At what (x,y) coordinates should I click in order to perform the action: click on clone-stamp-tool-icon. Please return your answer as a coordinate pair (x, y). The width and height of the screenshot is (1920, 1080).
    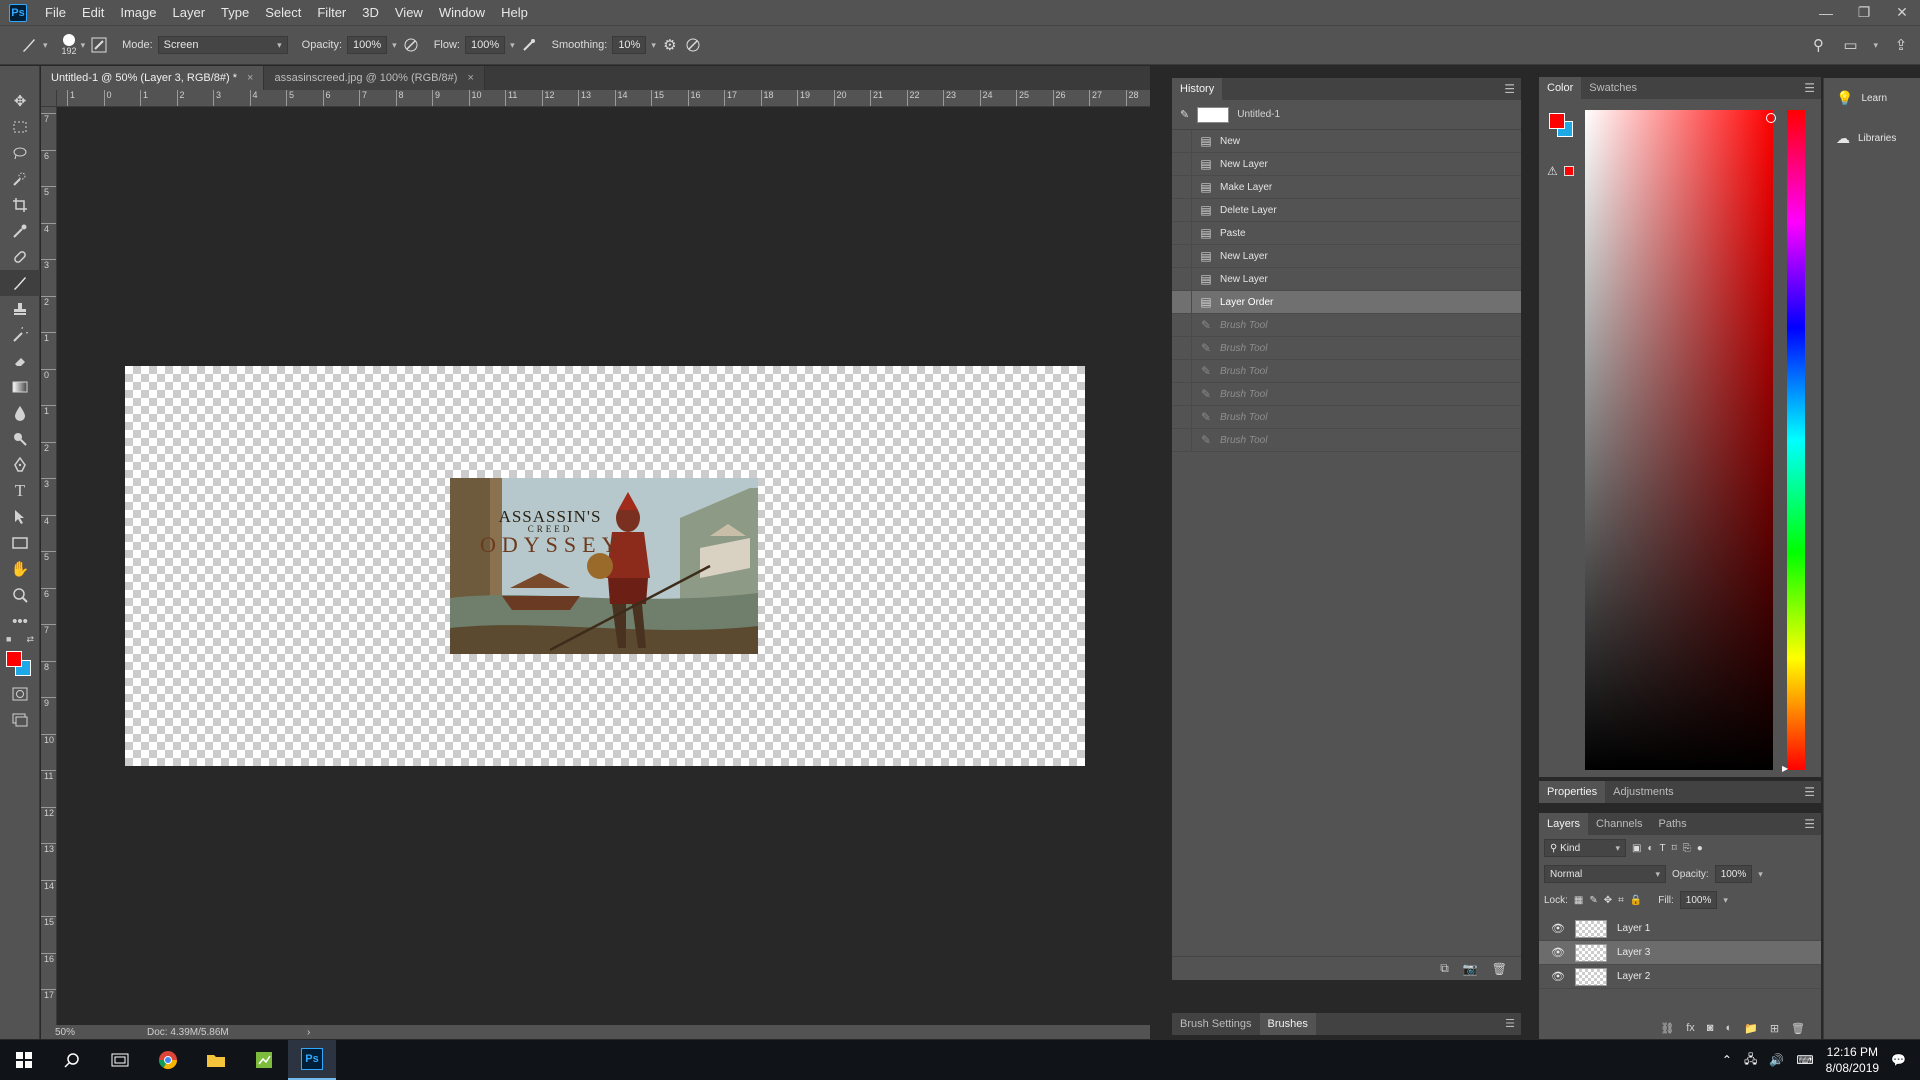
    Looking at the image, I should click on (20, 309).